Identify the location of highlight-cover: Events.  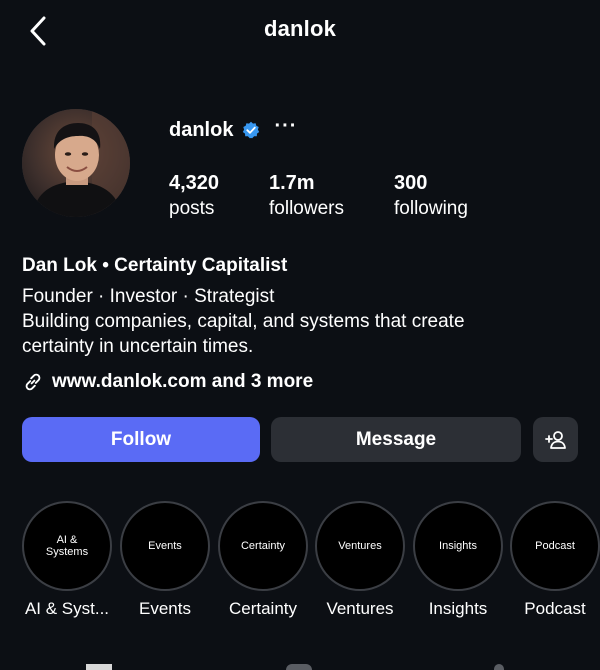
(165, 546).